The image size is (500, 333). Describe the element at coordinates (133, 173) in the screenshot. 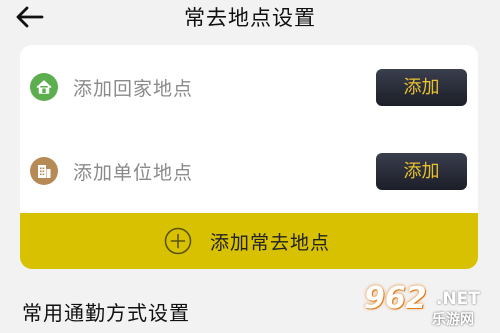

I see `work-location-label: 添加单位地点` at that location.